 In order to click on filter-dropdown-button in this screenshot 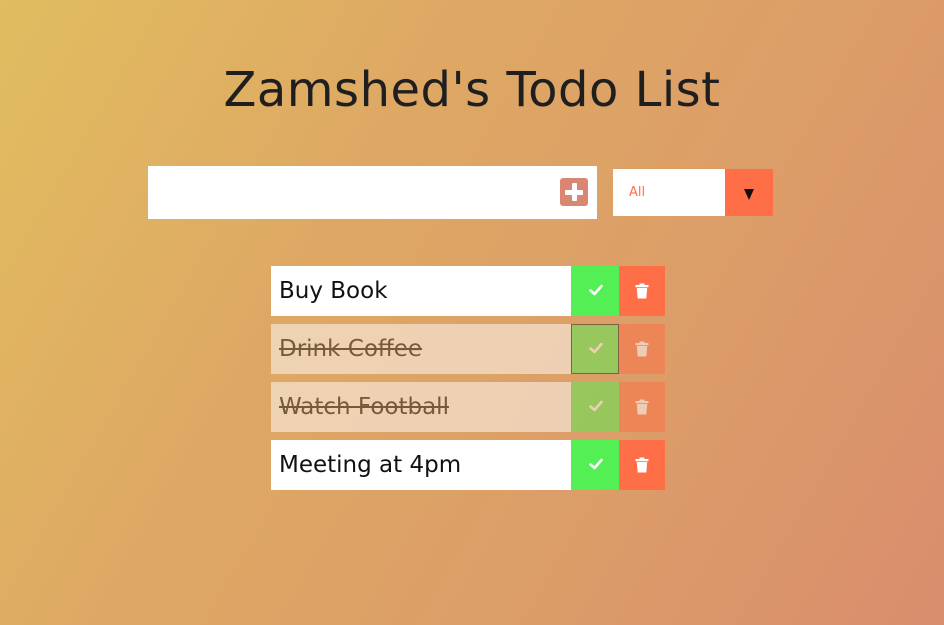, I will do `click(749, 192)`.